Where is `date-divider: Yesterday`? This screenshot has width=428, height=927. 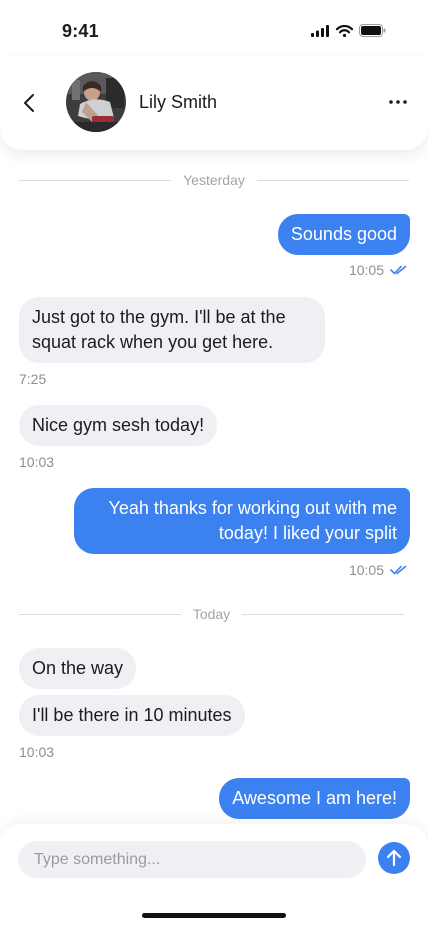 date-divider: Yesterday is located at coordinates (214, 180).